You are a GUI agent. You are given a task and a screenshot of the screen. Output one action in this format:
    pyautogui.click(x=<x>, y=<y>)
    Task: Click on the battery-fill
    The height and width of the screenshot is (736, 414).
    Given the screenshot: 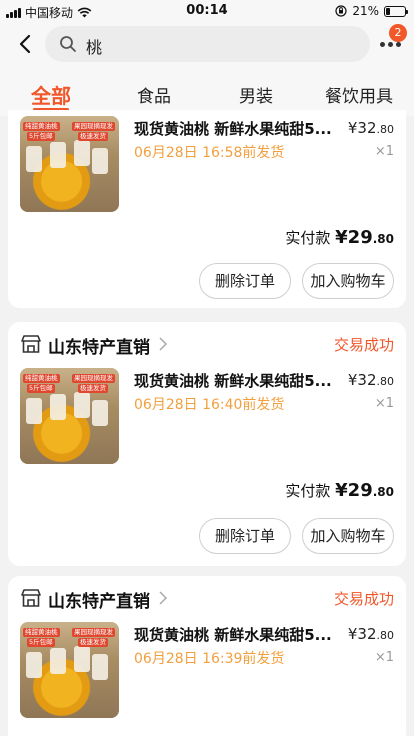 What is the action you would take?
    pyautogui.click(x=388, y=11)
    